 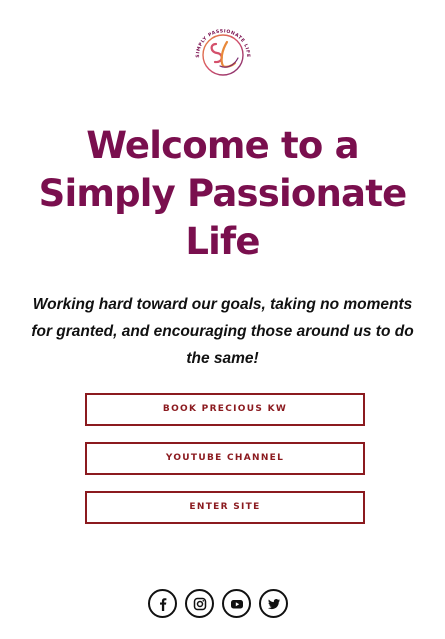 What do you see at coordinates (222, 241) in the screenshot?
I see `headline-line-3: Life` at bounding box center [222, 241].